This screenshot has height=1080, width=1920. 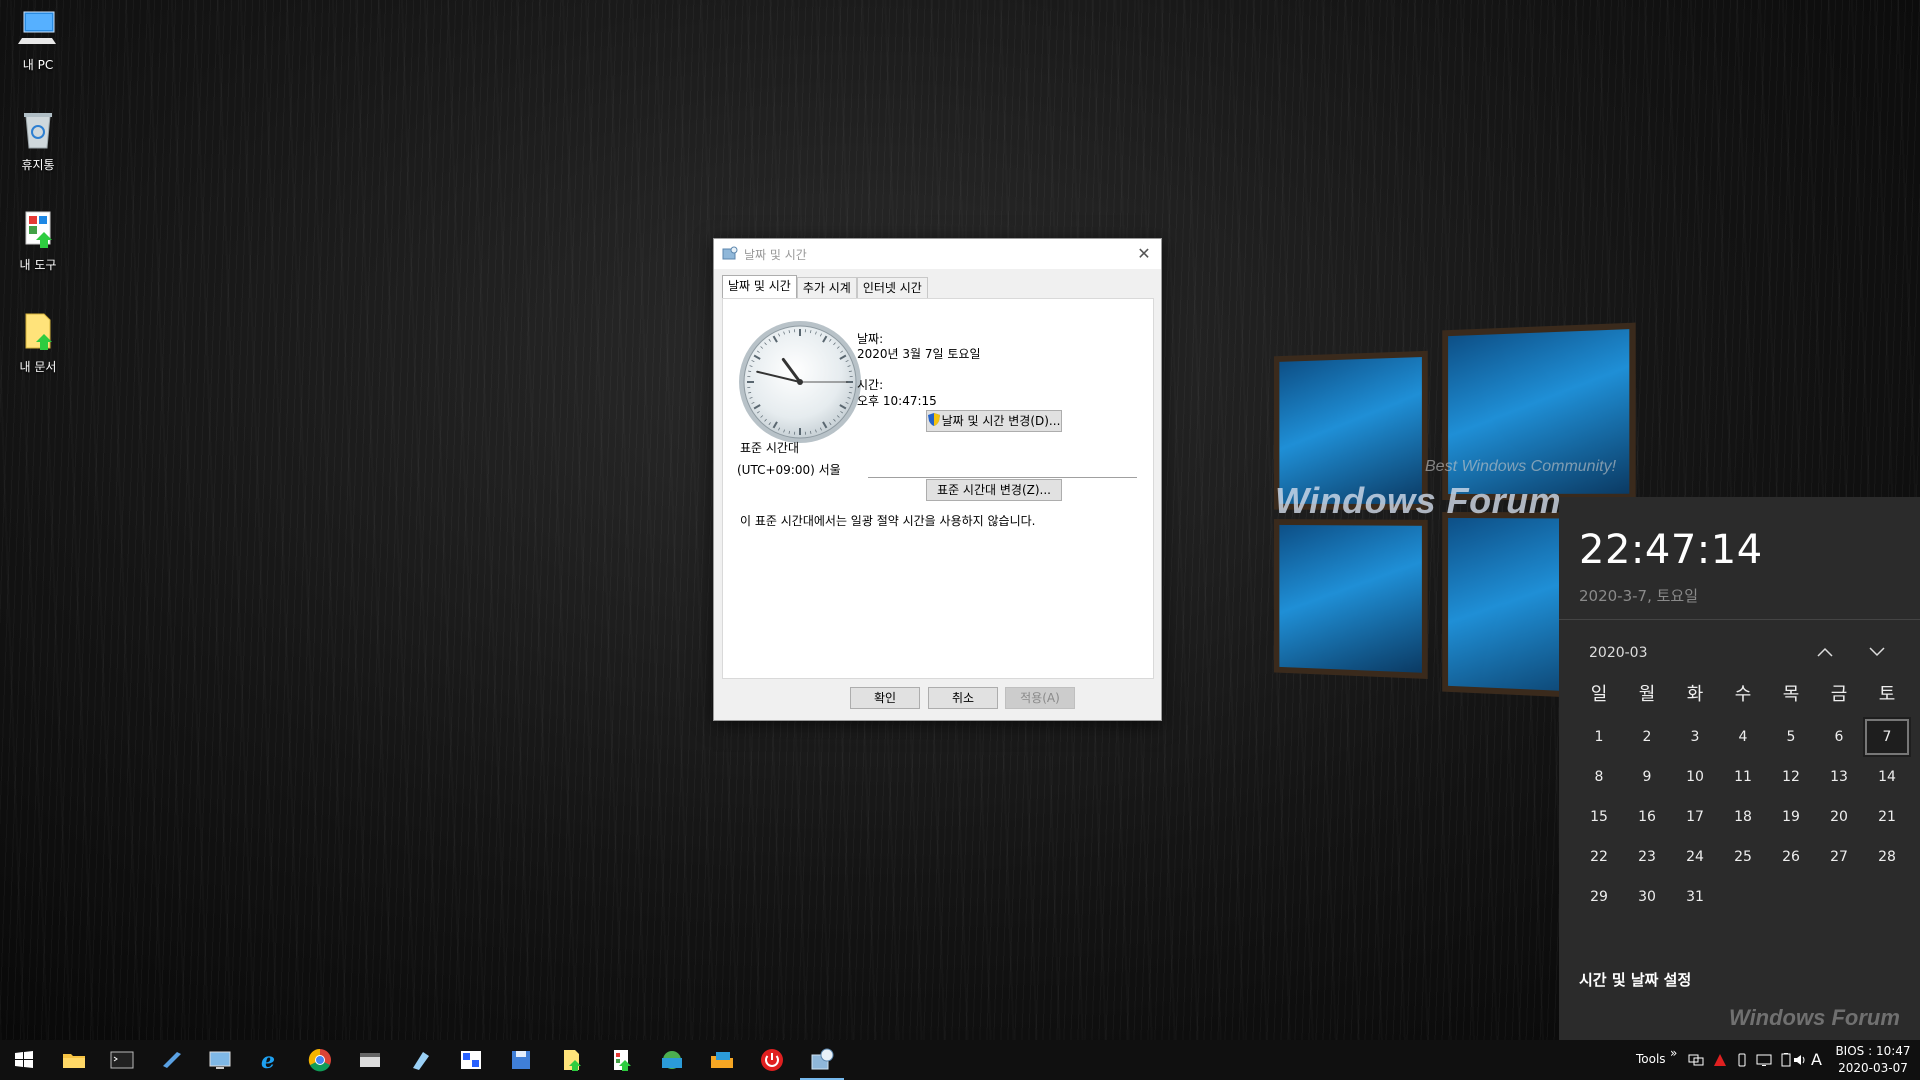 What do you see at coordinates (471, 1060) in the screenshot?
I see `snipping-tool-icon` at bounding box center [471, 1060].